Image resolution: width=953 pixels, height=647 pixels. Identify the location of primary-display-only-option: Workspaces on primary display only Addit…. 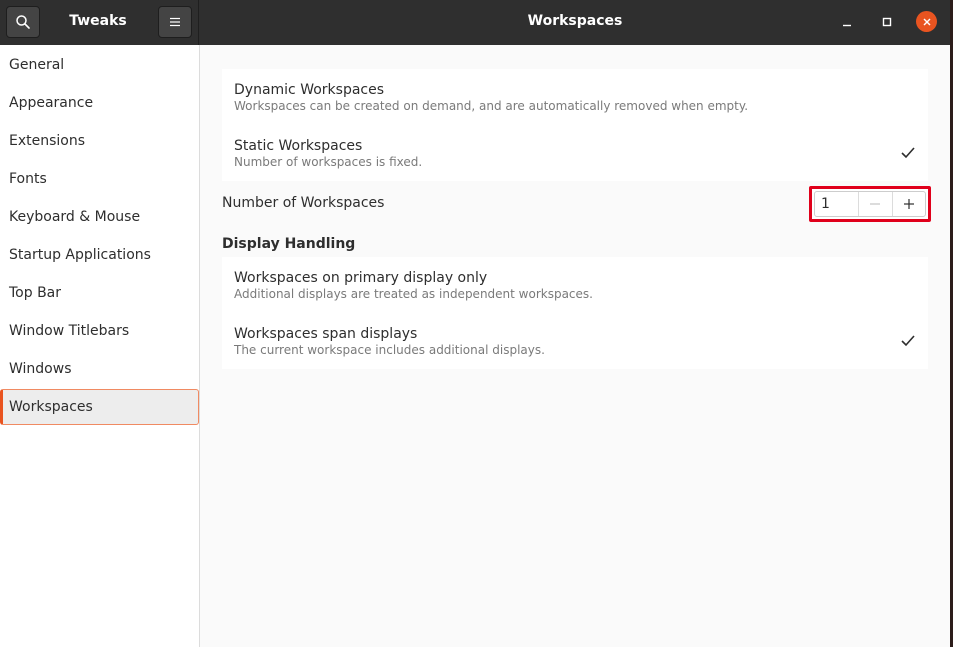
(581, 285).